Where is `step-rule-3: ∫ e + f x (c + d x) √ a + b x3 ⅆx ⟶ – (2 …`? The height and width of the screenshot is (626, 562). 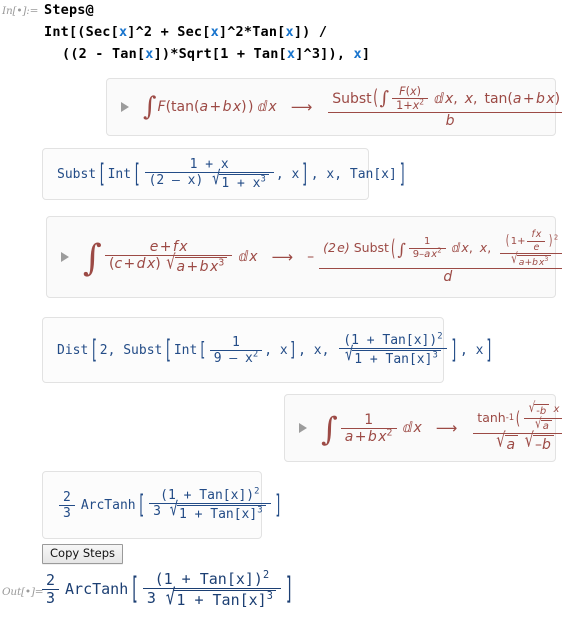
step-rule-3: ∫ e + f x (c + d x) √ a + b x3 ⅆx ⟶ – (2 … is located at coordinates (304, 257).